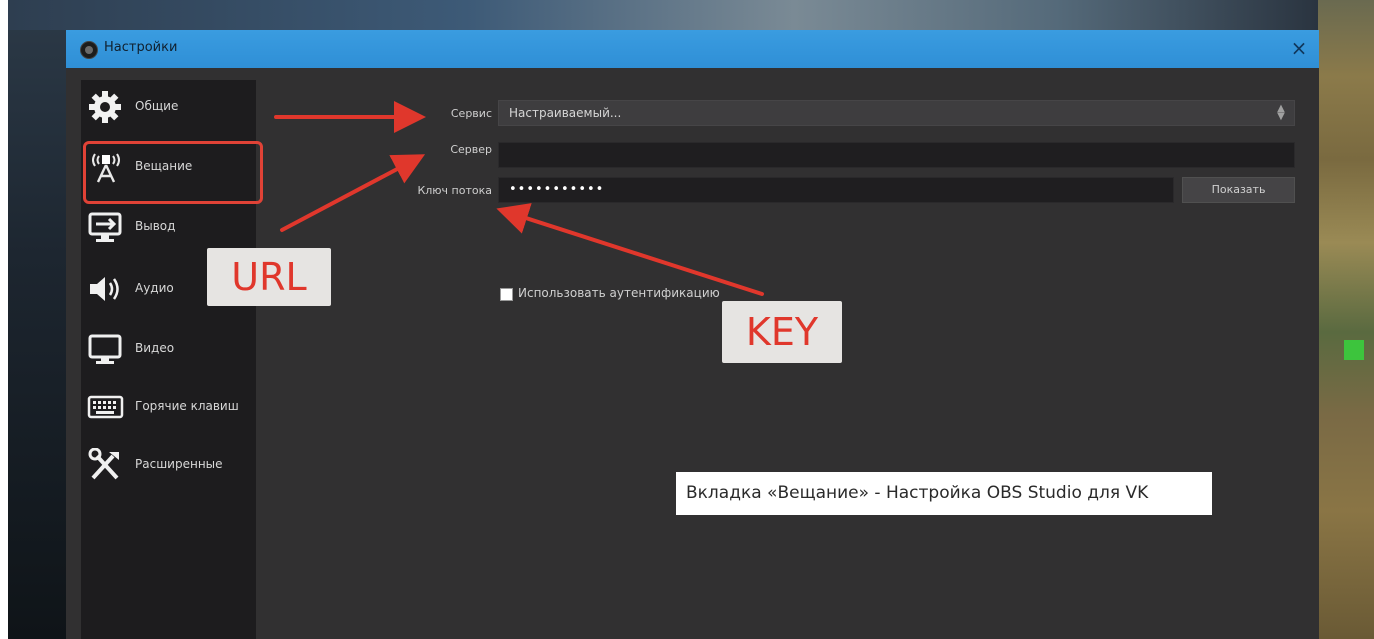  Describe the element at coordinates (692, 49) in the screenshot. I see `title-bar: Настройки ×` at that location.